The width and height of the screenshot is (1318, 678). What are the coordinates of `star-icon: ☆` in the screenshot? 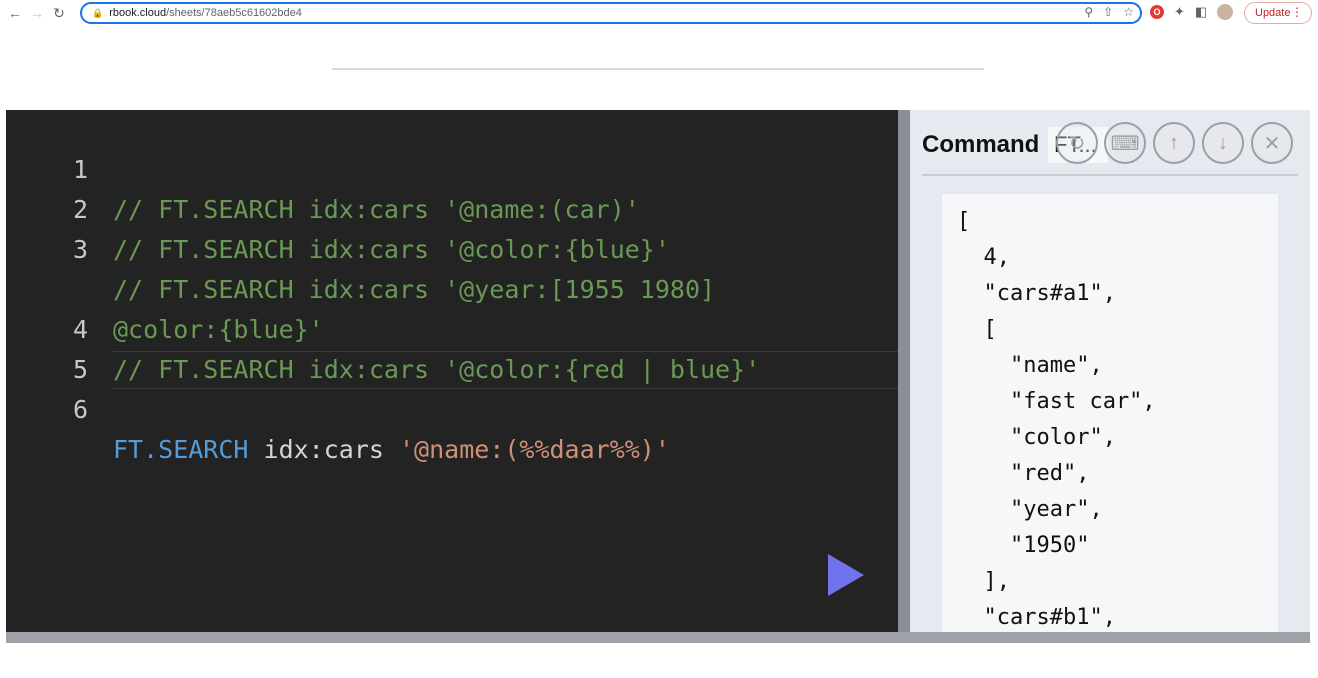 It's located at (1128, 12).